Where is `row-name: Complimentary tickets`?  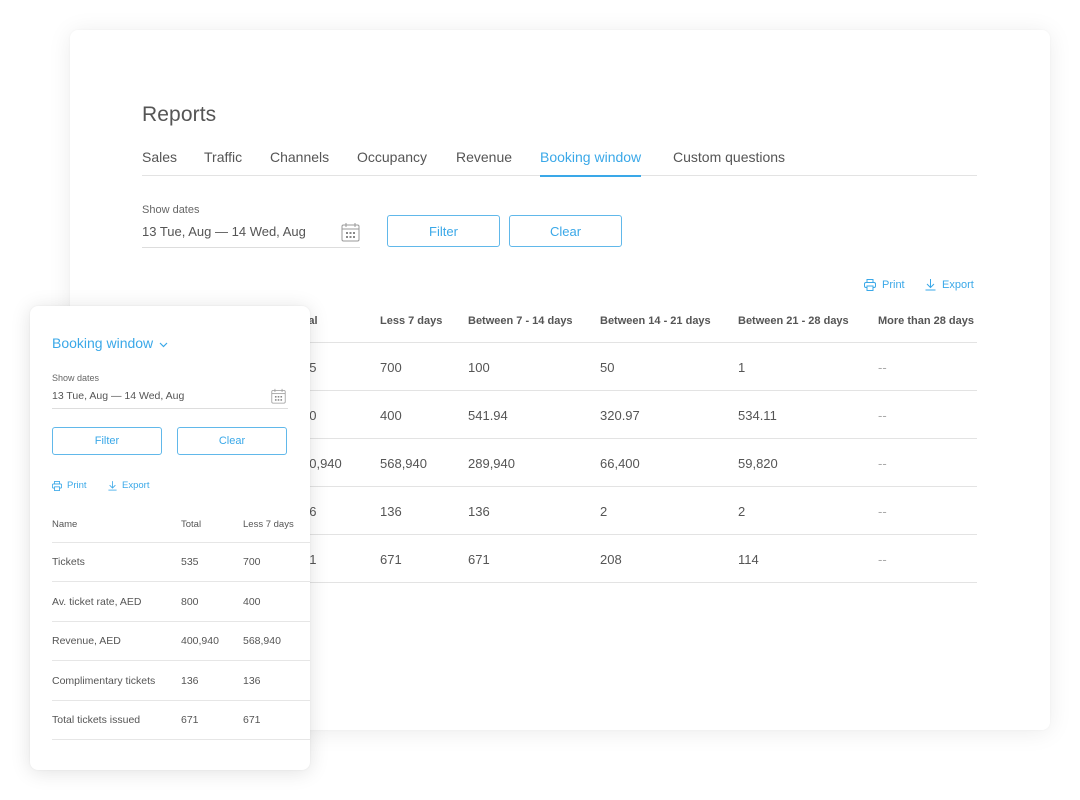
row-name: Complimentary tickets is located at coordinates (104, 681).